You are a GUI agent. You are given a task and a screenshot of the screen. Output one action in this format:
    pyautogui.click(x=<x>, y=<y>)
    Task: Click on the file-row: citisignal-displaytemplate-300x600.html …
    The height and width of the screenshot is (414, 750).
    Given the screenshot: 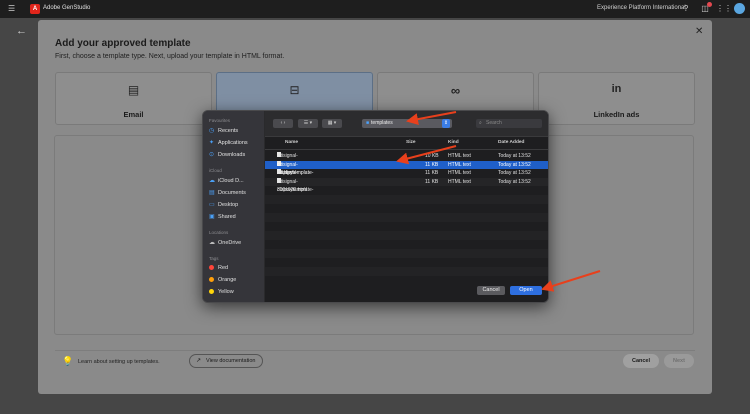 What is the action you would take?
    pyautogui.click(x=406, y=181)
    